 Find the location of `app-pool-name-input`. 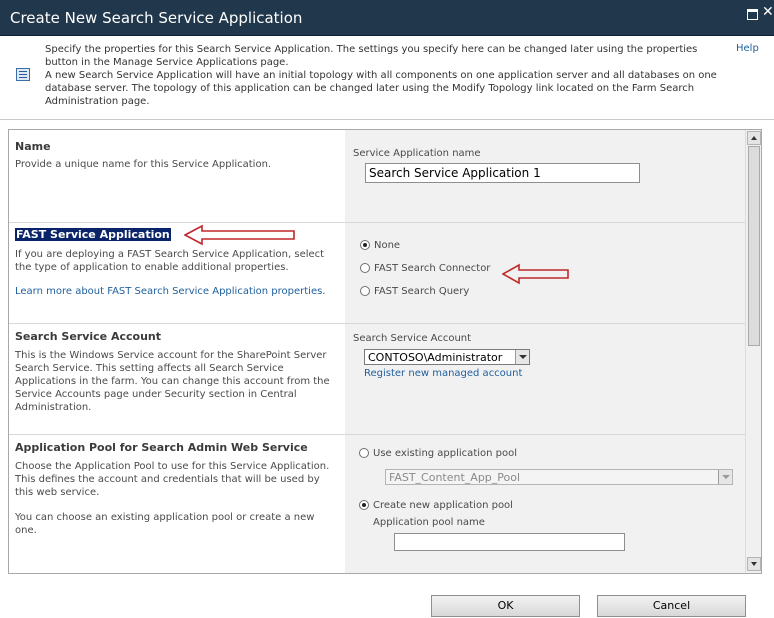

app-pool-name-input is located at coordinates (509, 542).